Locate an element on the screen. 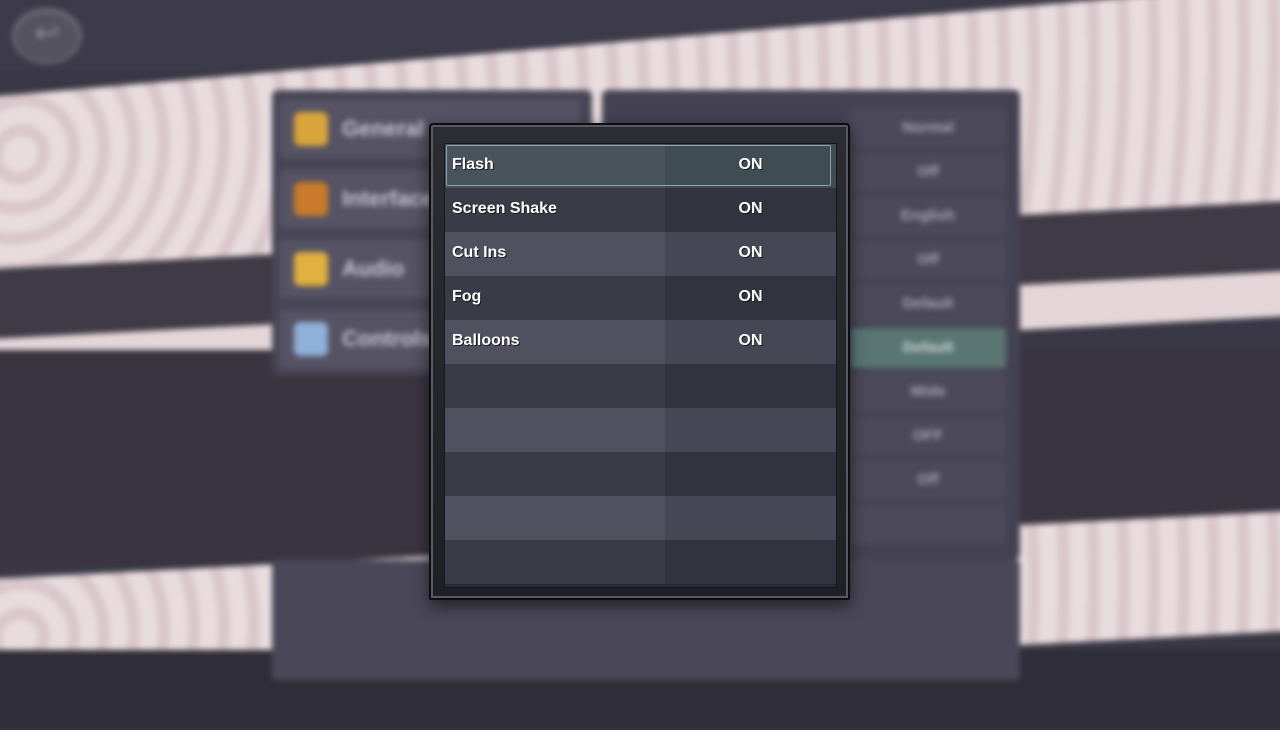 The height and width of the screenshot is (730, 1280). settings-row-fog: Fog ON is located at coordinates (640, 298).